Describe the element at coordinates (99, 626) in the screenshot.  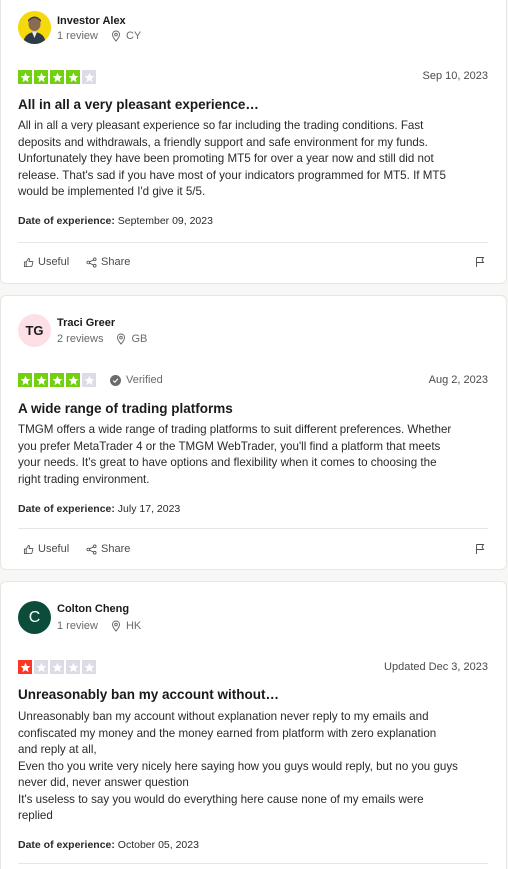
I see `reviewer-meta: 1 review HK` at that location.